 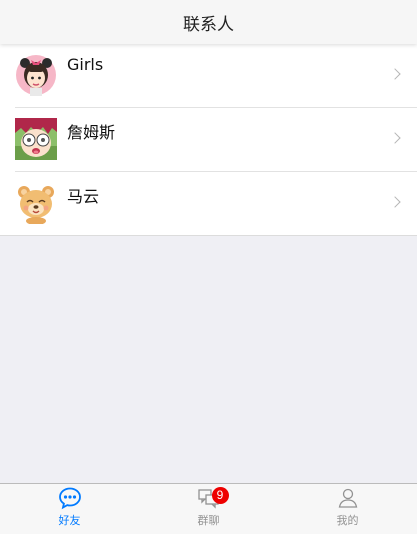 I want to click on contact-row-james: 詹姆斯, so click(x=216, y=140).